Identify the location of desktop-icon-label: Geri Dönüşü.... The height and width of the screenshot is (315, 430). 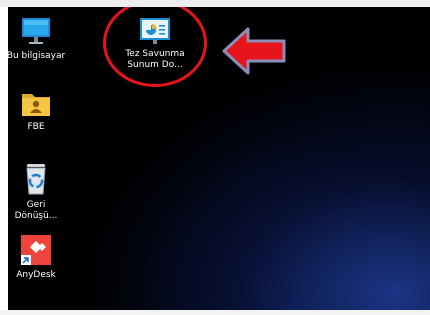
(36, 210).